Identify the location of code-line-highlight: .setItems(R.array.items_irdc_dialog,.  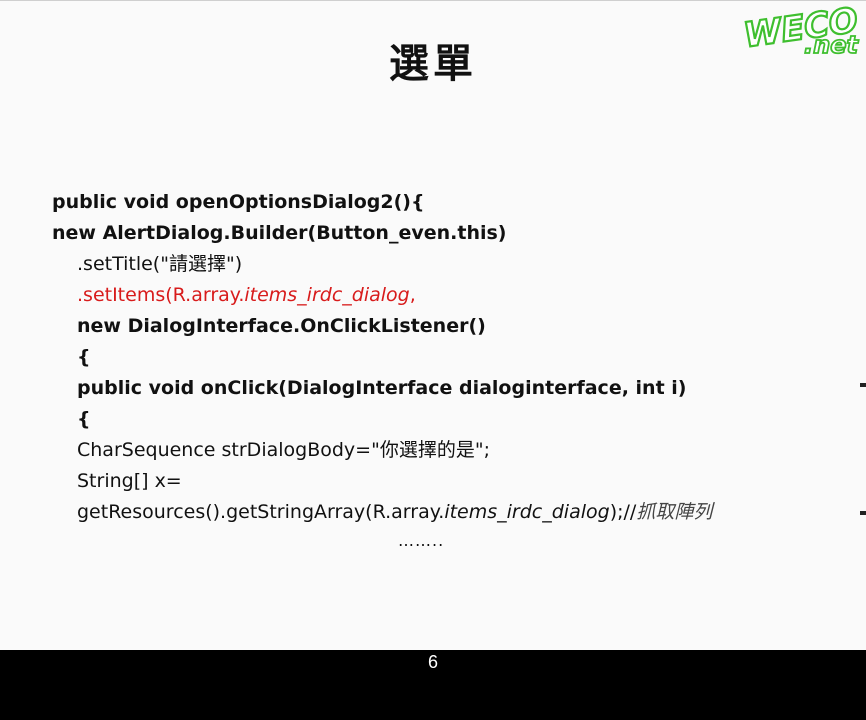
(382, 295).